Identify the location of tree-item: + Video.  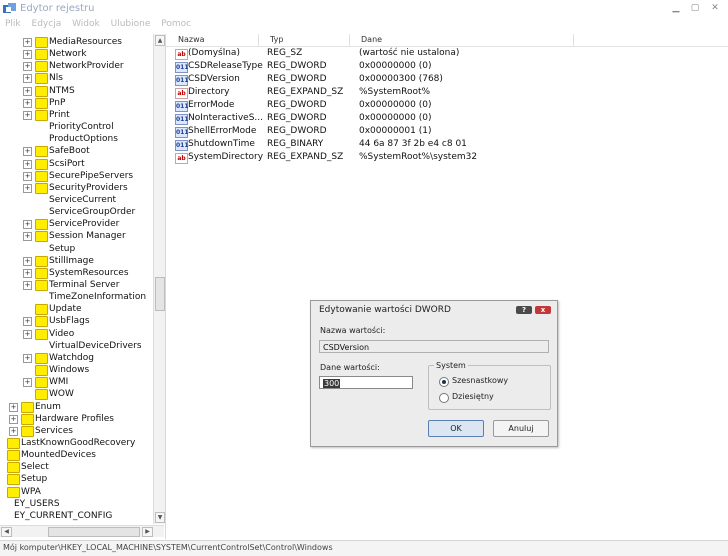
(76, 334).